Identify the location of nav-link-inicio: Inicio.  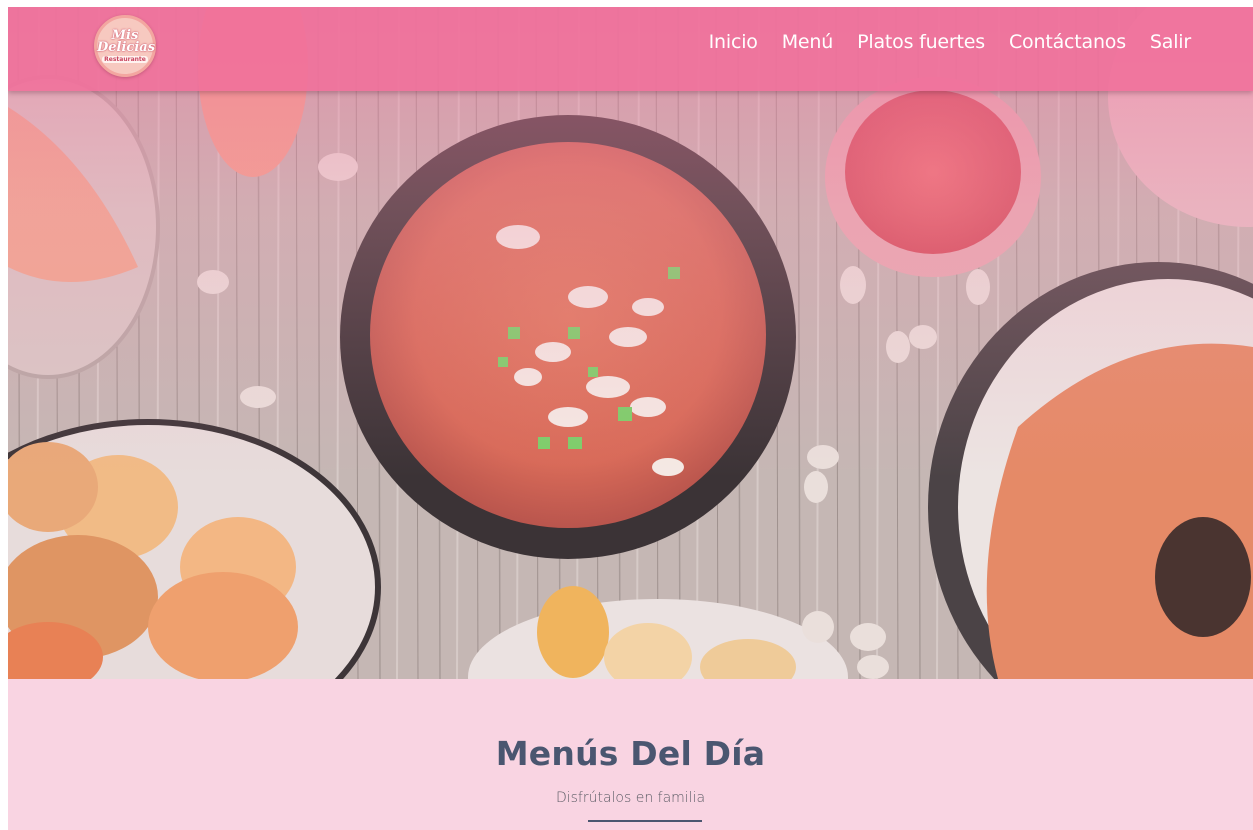
(733, 42).